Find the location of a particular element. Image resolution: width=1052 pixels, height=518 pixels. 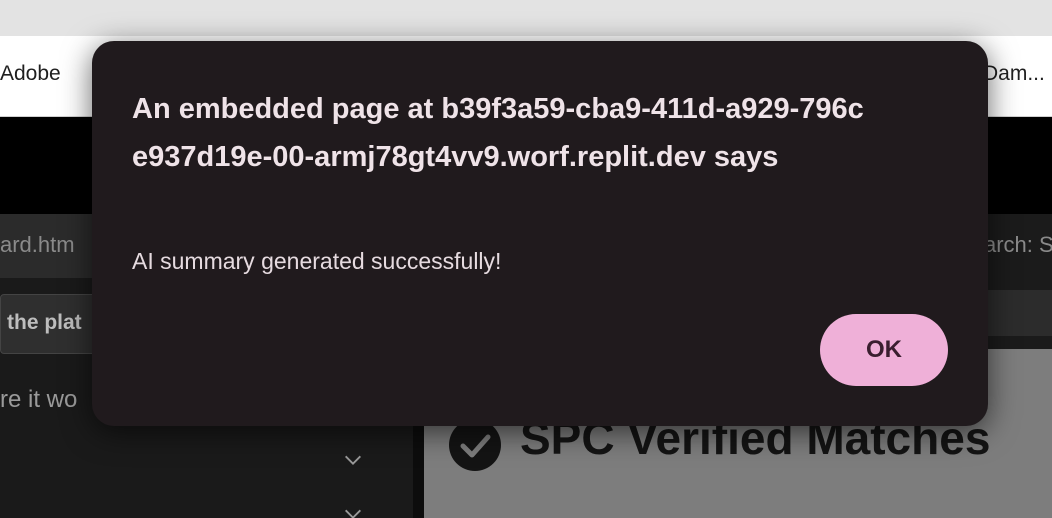

bookmark-adobe: Adobe is located at coordinates (30, 74).